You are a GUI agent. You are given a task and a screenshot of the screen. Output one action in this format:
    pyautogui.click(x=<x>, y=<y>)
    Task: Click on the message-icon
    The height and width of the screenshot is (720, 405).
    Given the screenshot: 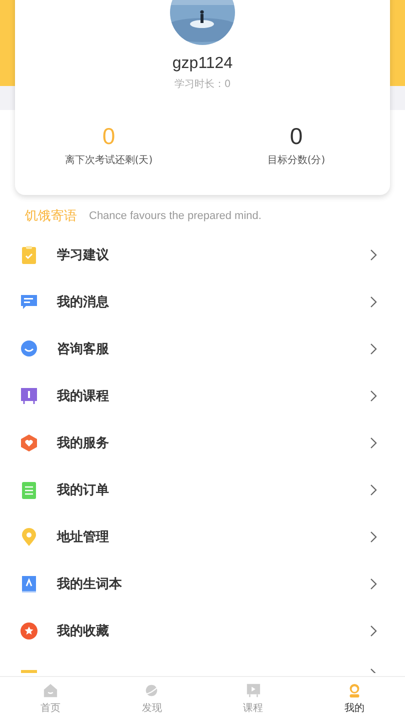 What is the action you would take?
    pyautogui.click(x=29, y=301)
    